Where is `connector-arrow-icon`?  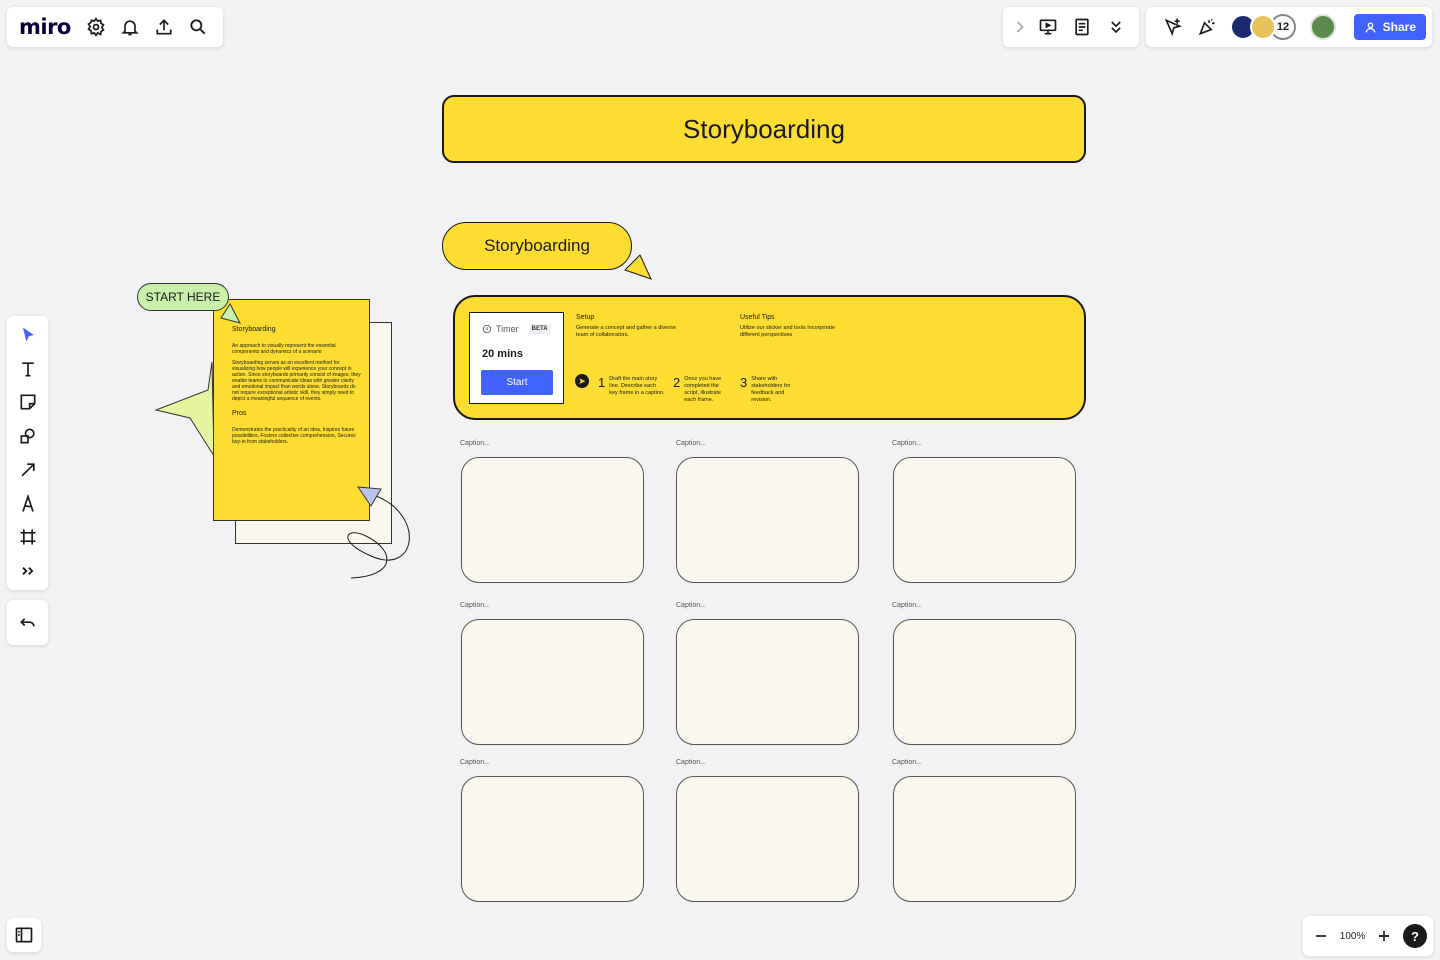 connector-arrow-icon is located at coordinates (28, 470).